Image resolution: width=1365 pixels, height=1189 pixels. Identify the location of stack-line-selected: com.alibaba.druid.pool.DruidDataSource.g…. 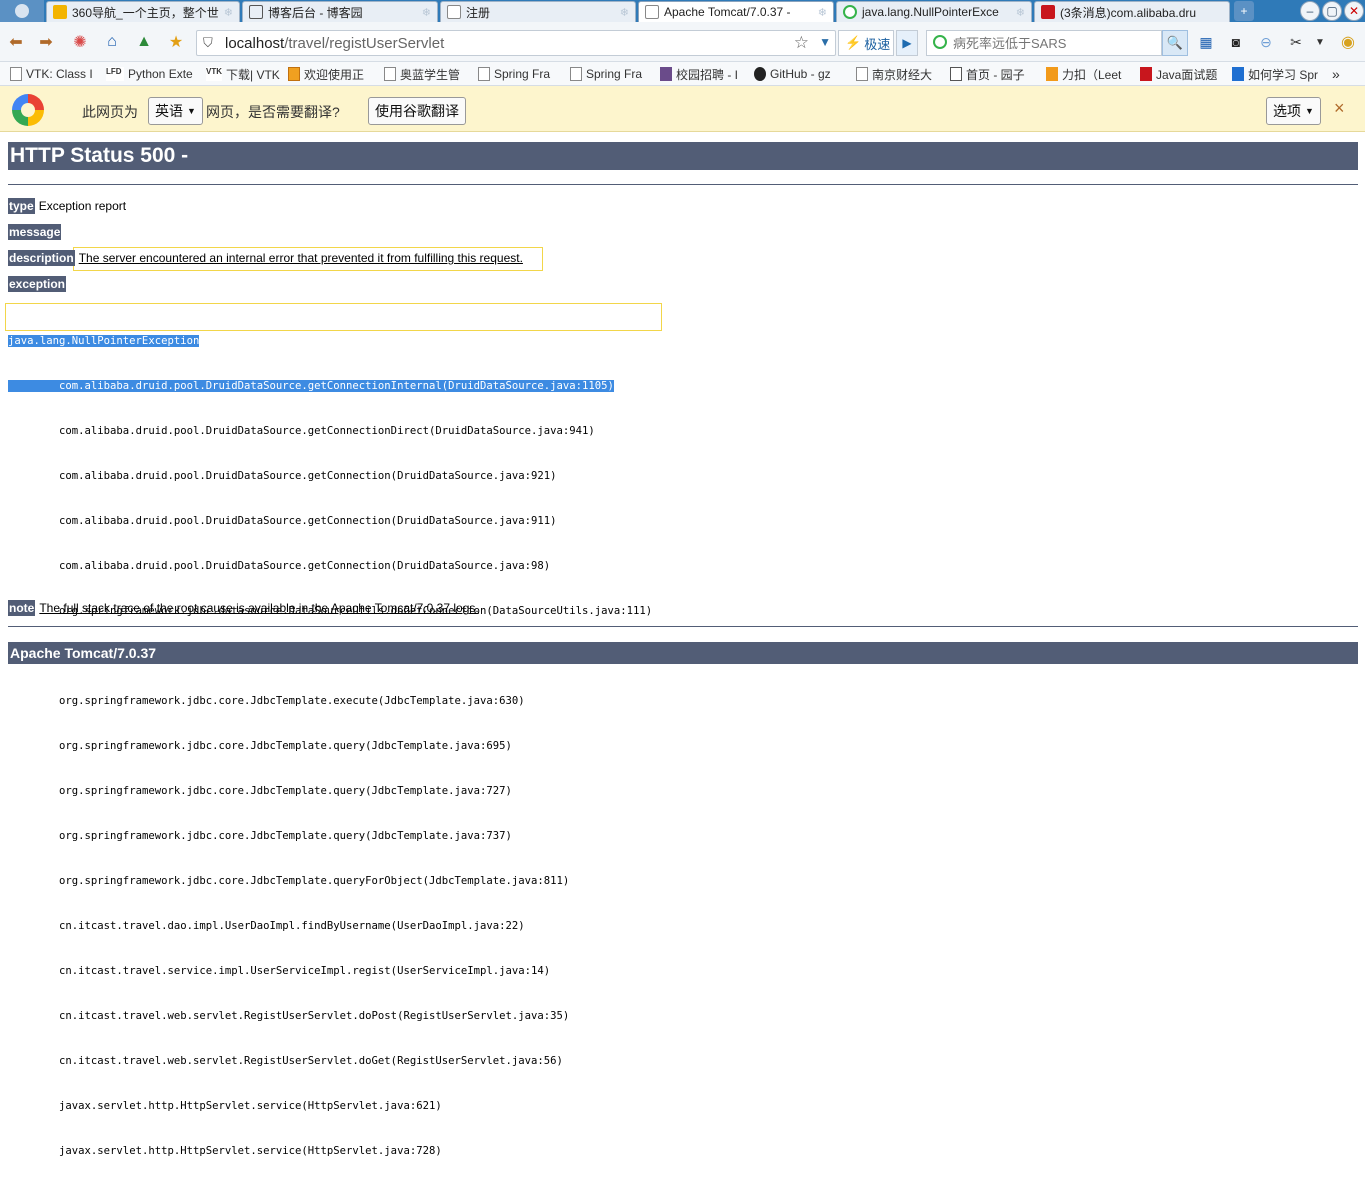
(311, 386).